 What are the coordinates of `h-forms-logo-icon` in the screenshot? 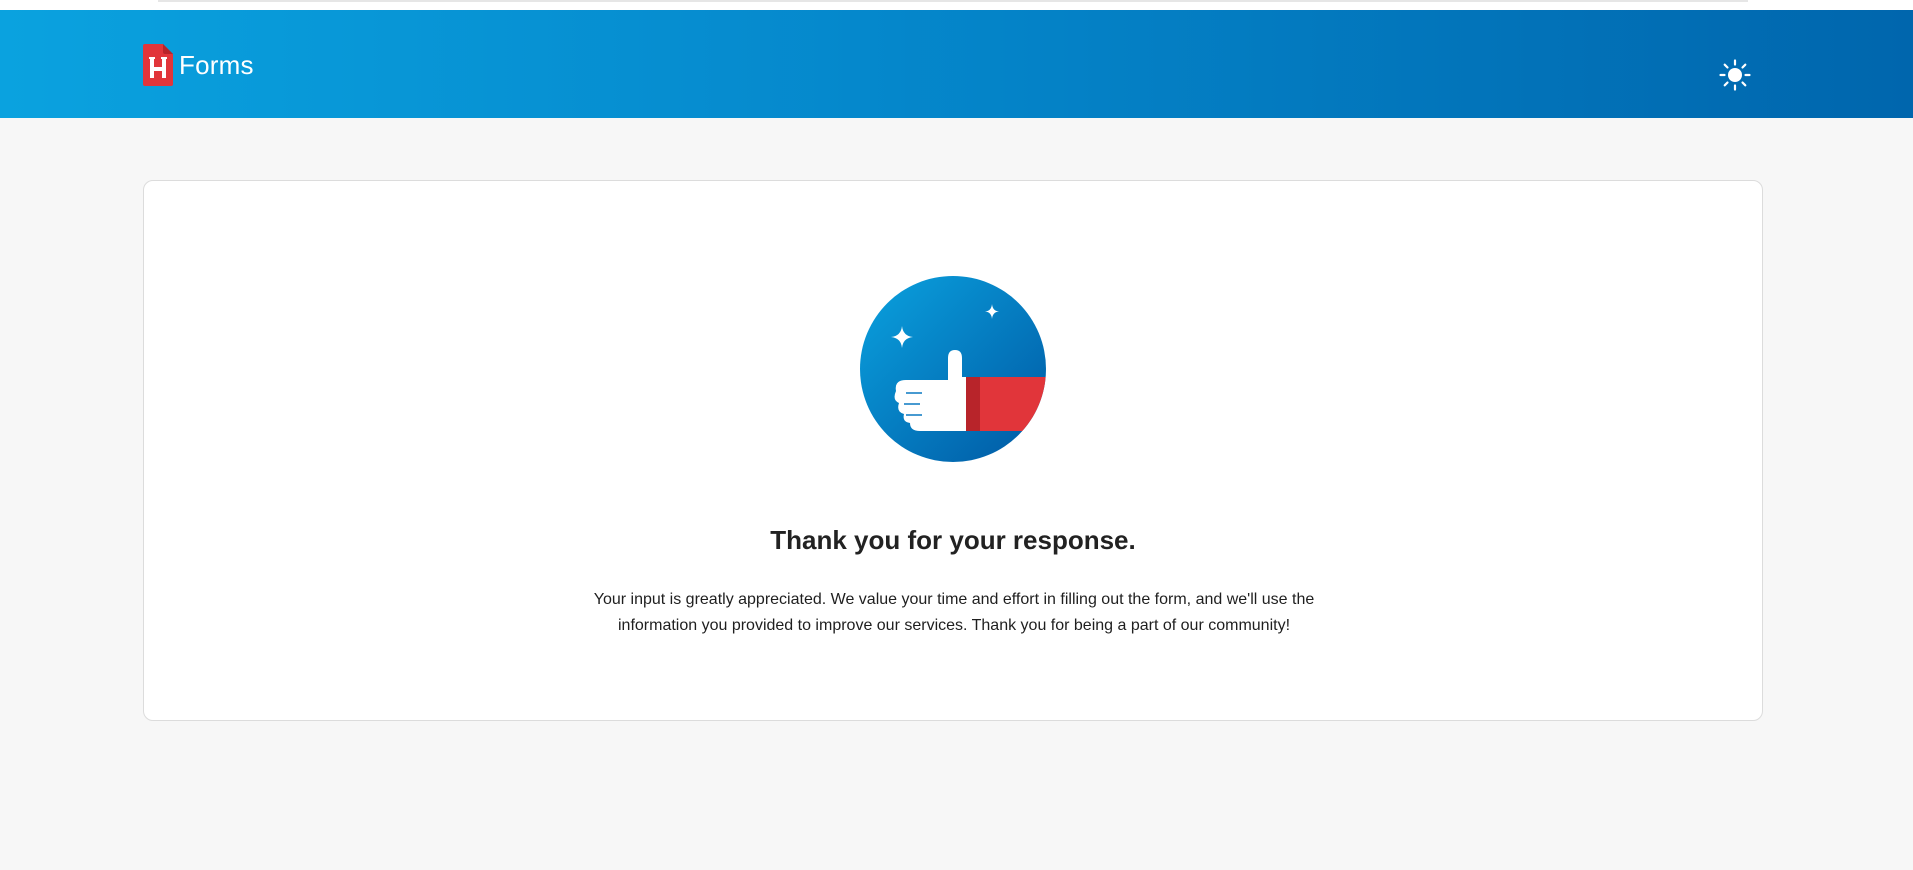 It's located at (158, 65).